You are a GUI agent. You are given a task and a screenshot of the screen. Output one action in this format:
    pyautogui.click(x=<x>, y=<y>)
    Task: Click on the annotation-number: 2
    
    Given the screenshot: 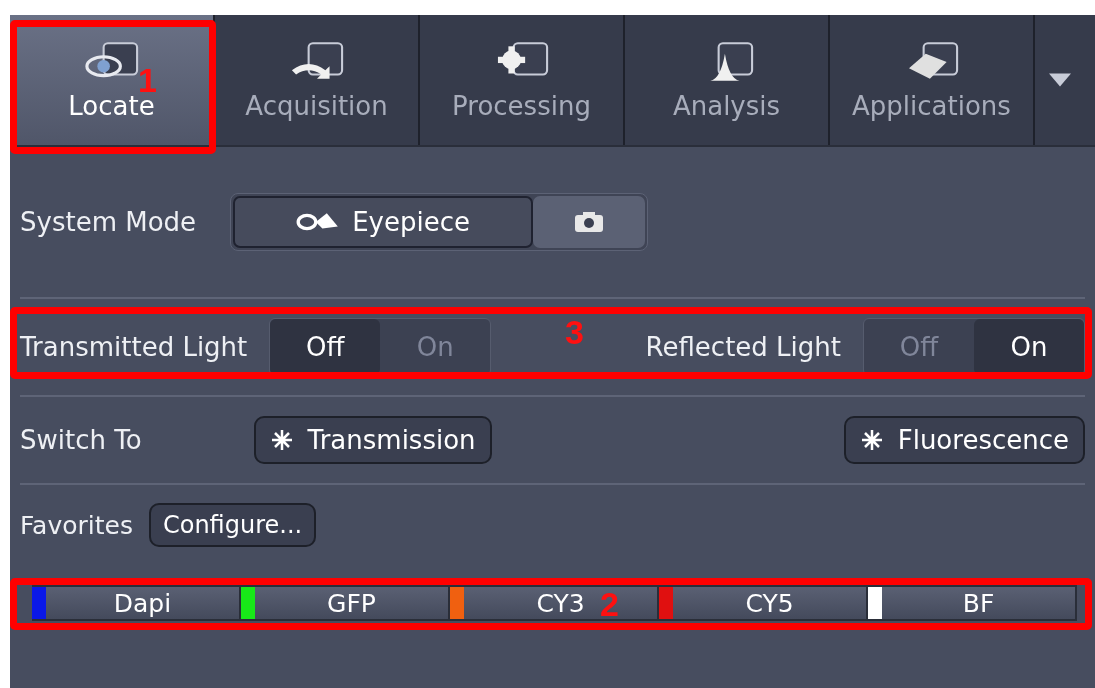 What is the action you would take?
    pyautogui.click(x=609, y=604)
    